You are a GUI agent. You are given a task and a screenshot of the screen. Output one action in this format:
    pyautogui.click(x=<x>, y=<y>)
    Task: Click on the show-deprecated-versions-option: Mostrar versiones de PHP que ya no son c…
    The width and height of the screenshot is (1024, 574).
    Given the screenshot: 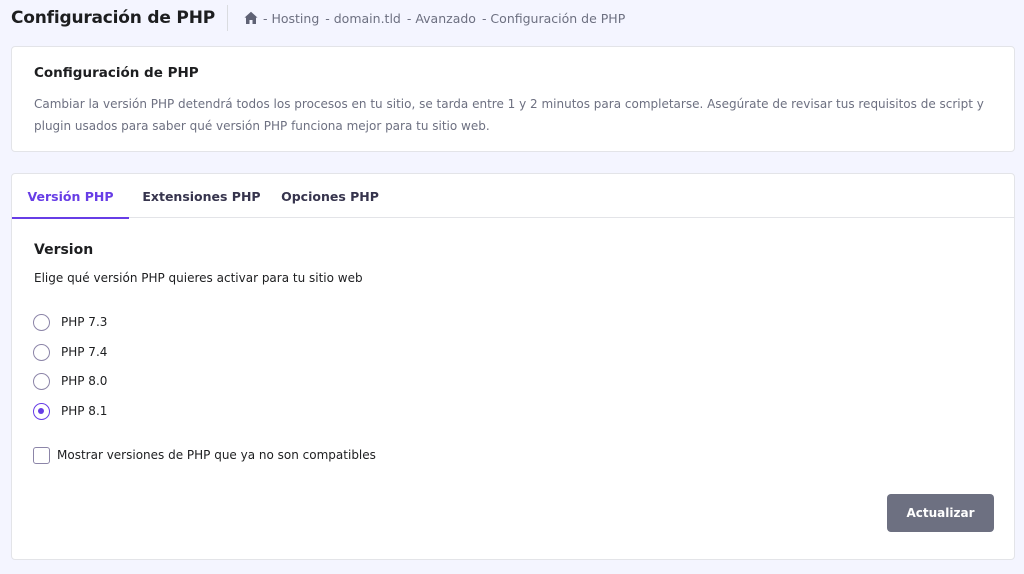 What is the action you would take?
    pyautogui.click(x=204, y=455)
    